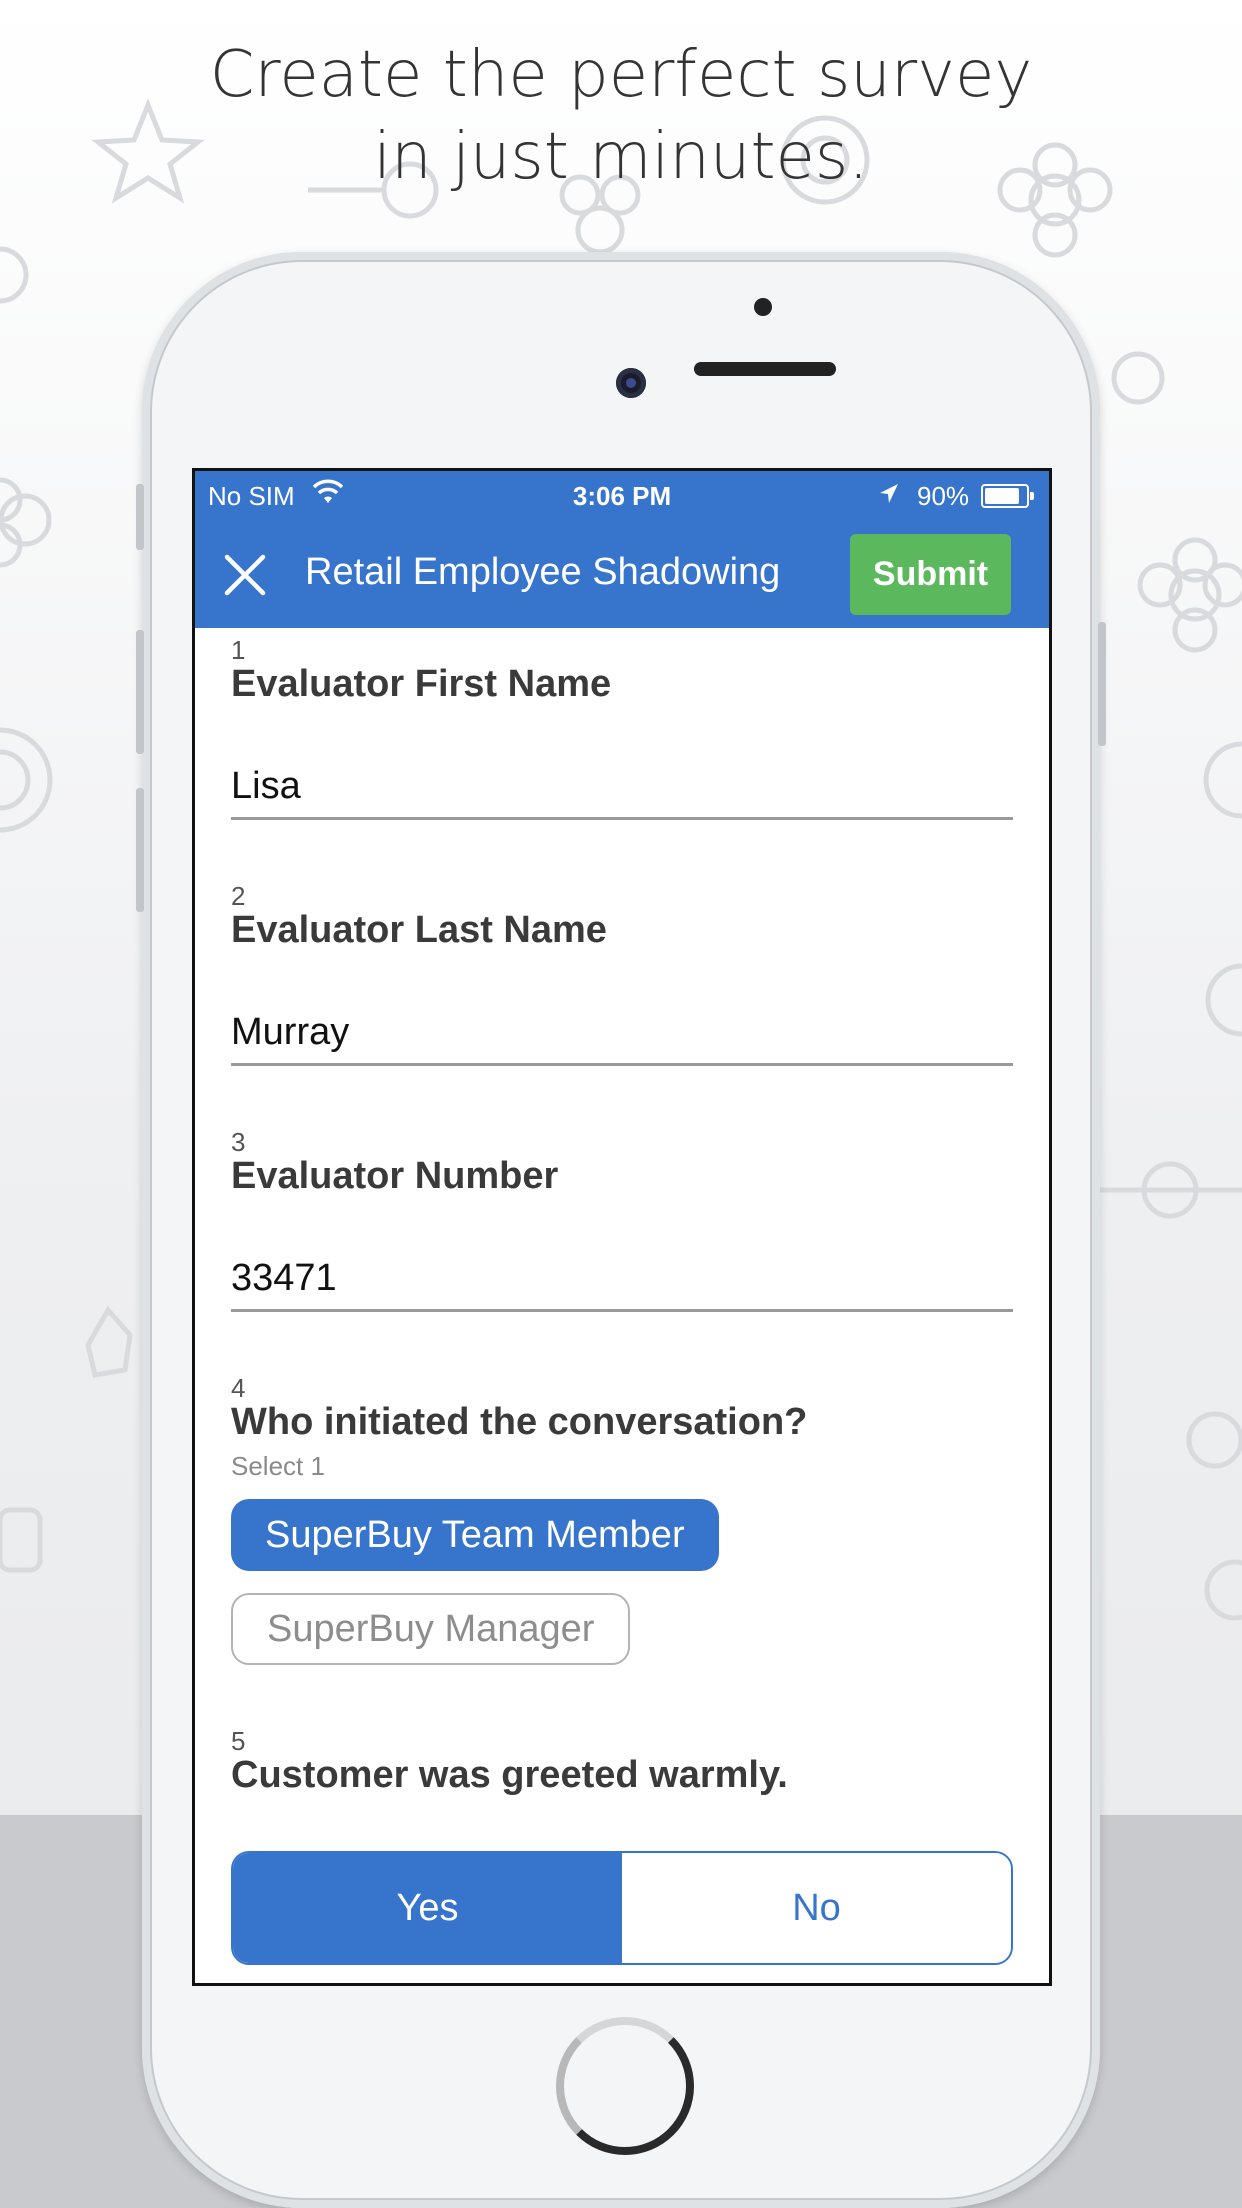 This screenshot has width=1242, height=2208. Describe the element at coordinates (943, 496) in the screenshot. I see `battery-percent: 90%` at that location.